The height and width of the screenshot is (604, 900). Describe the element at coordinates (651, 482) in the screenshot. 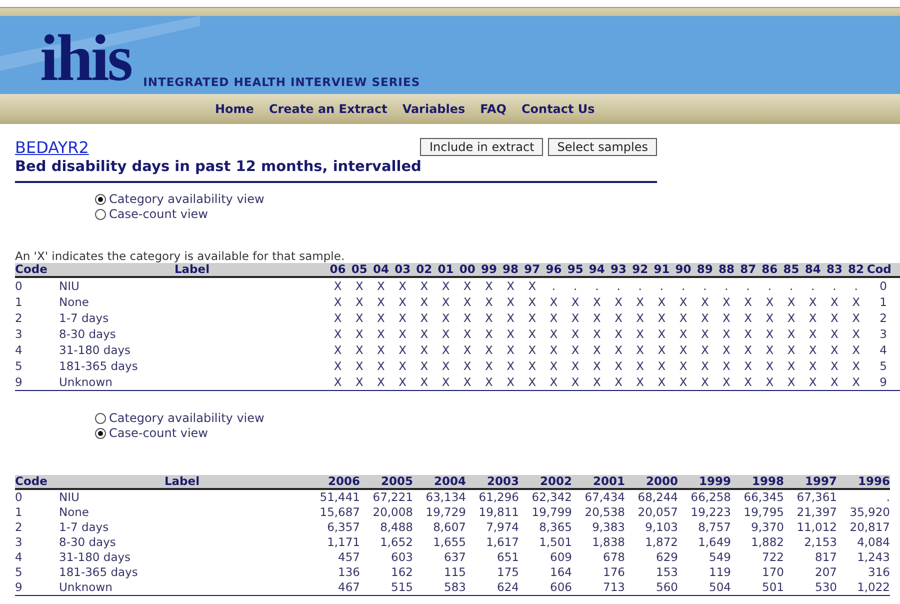

I see `column-header: 2000` at that location.